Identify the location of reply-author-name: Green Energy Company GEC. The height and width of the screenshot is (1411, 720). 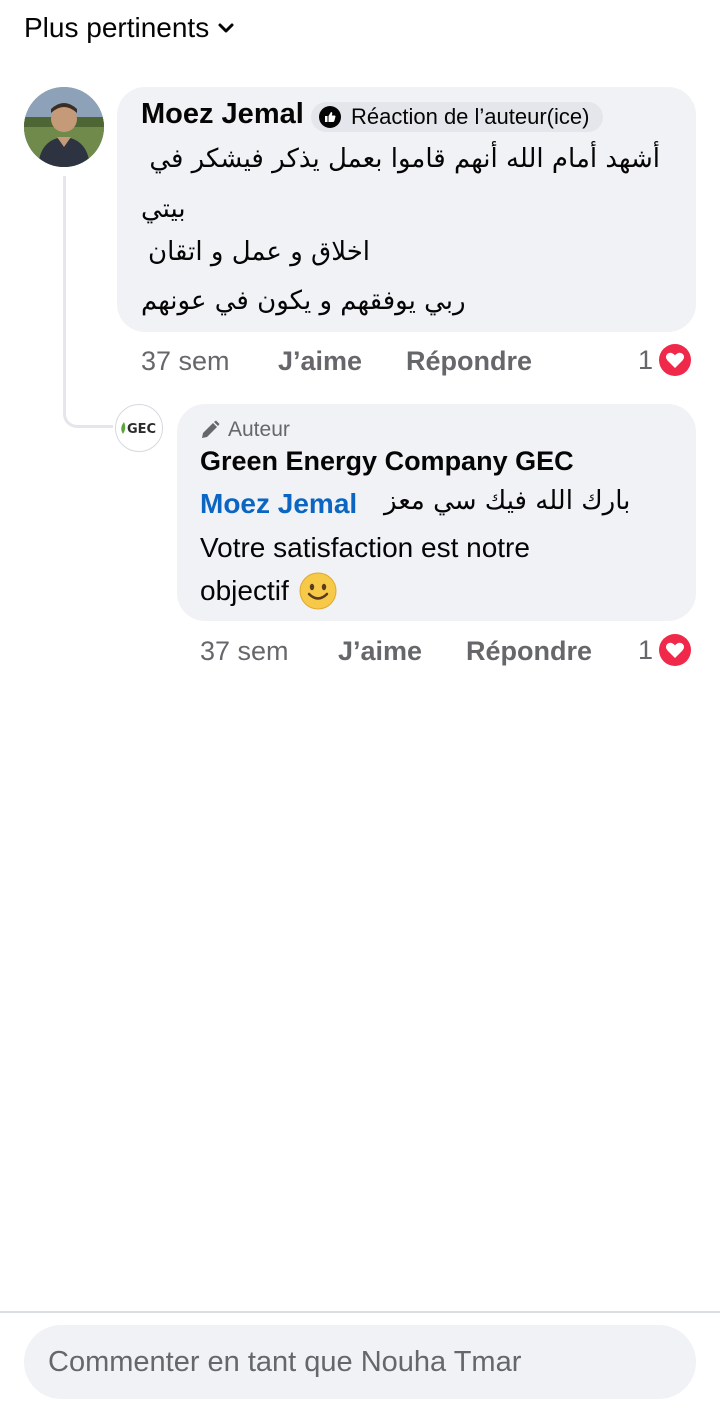
(387, 461).